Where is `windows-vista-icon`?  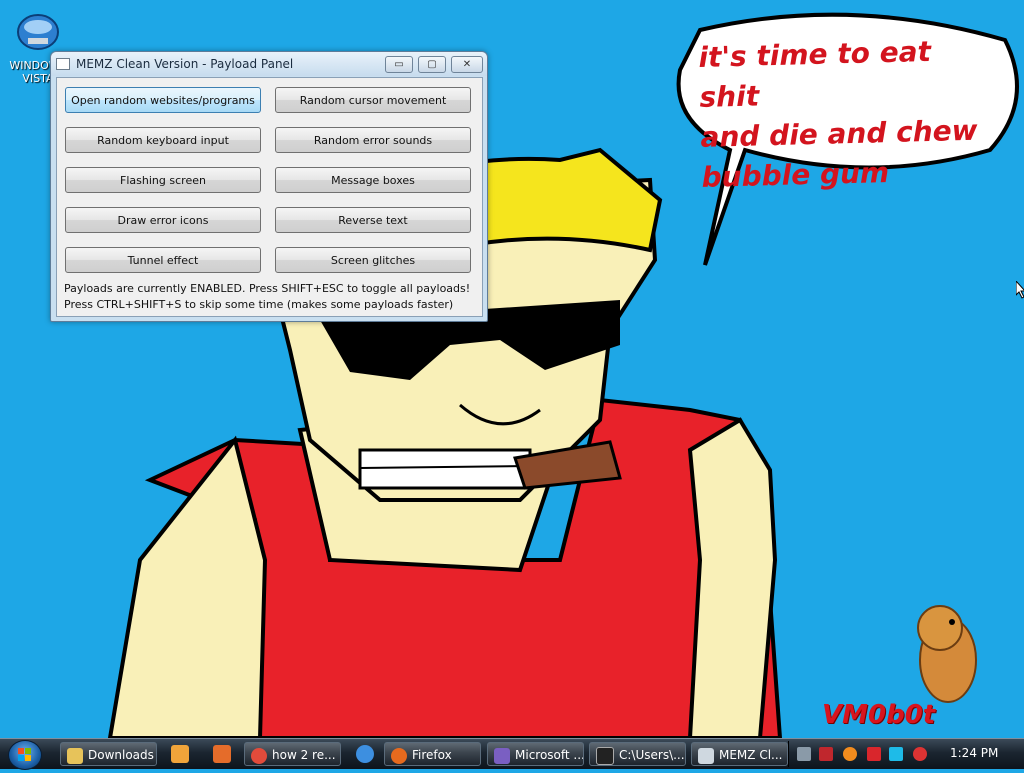
windows-vista-icon is located at coordinates (38, 32).